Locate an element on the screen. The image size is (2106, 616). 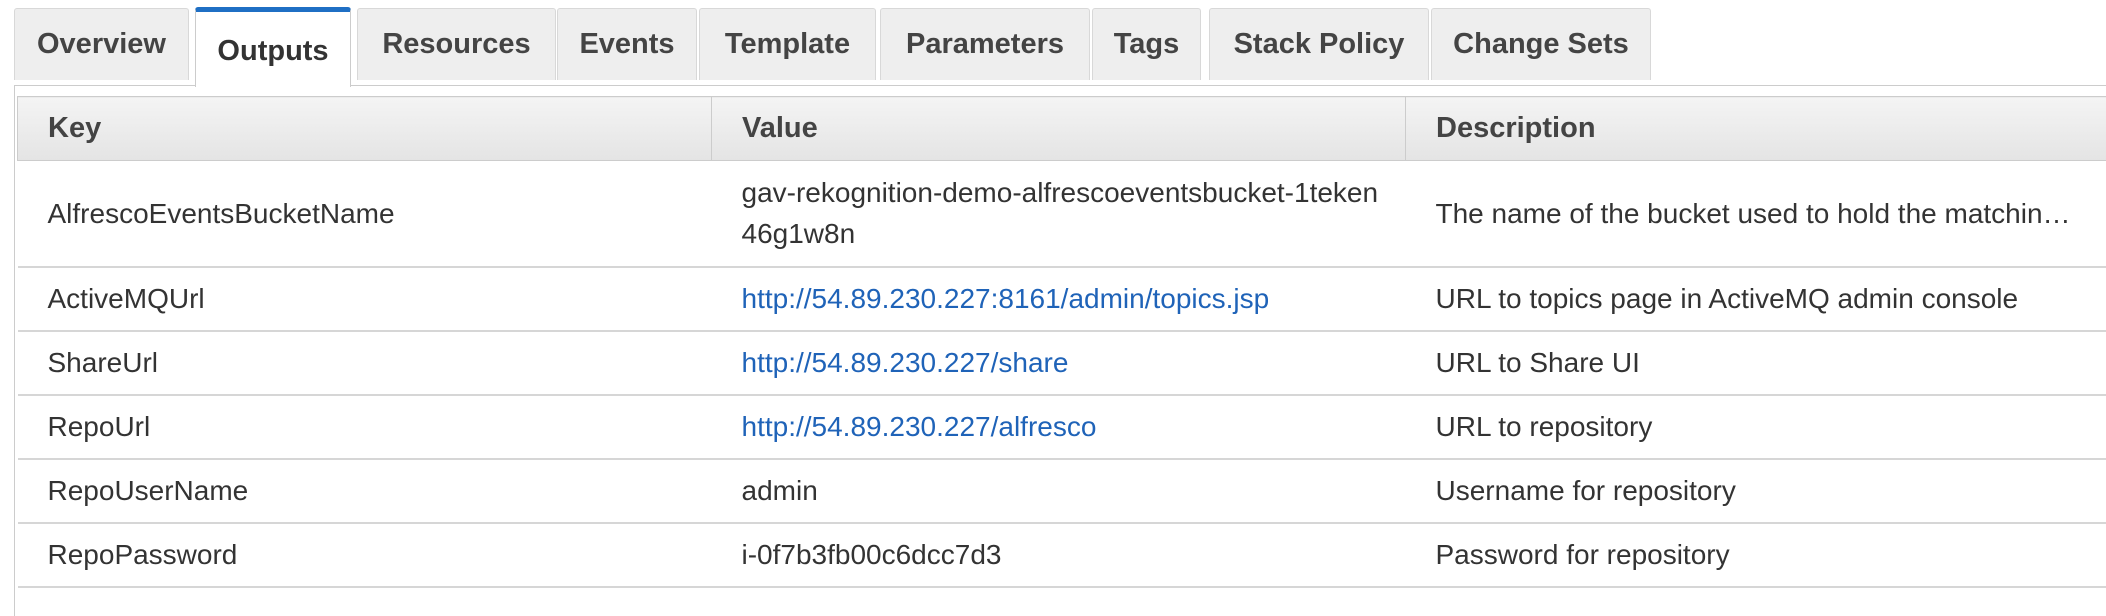
output-key: RepoPassword is located at coordinates (364, 555).